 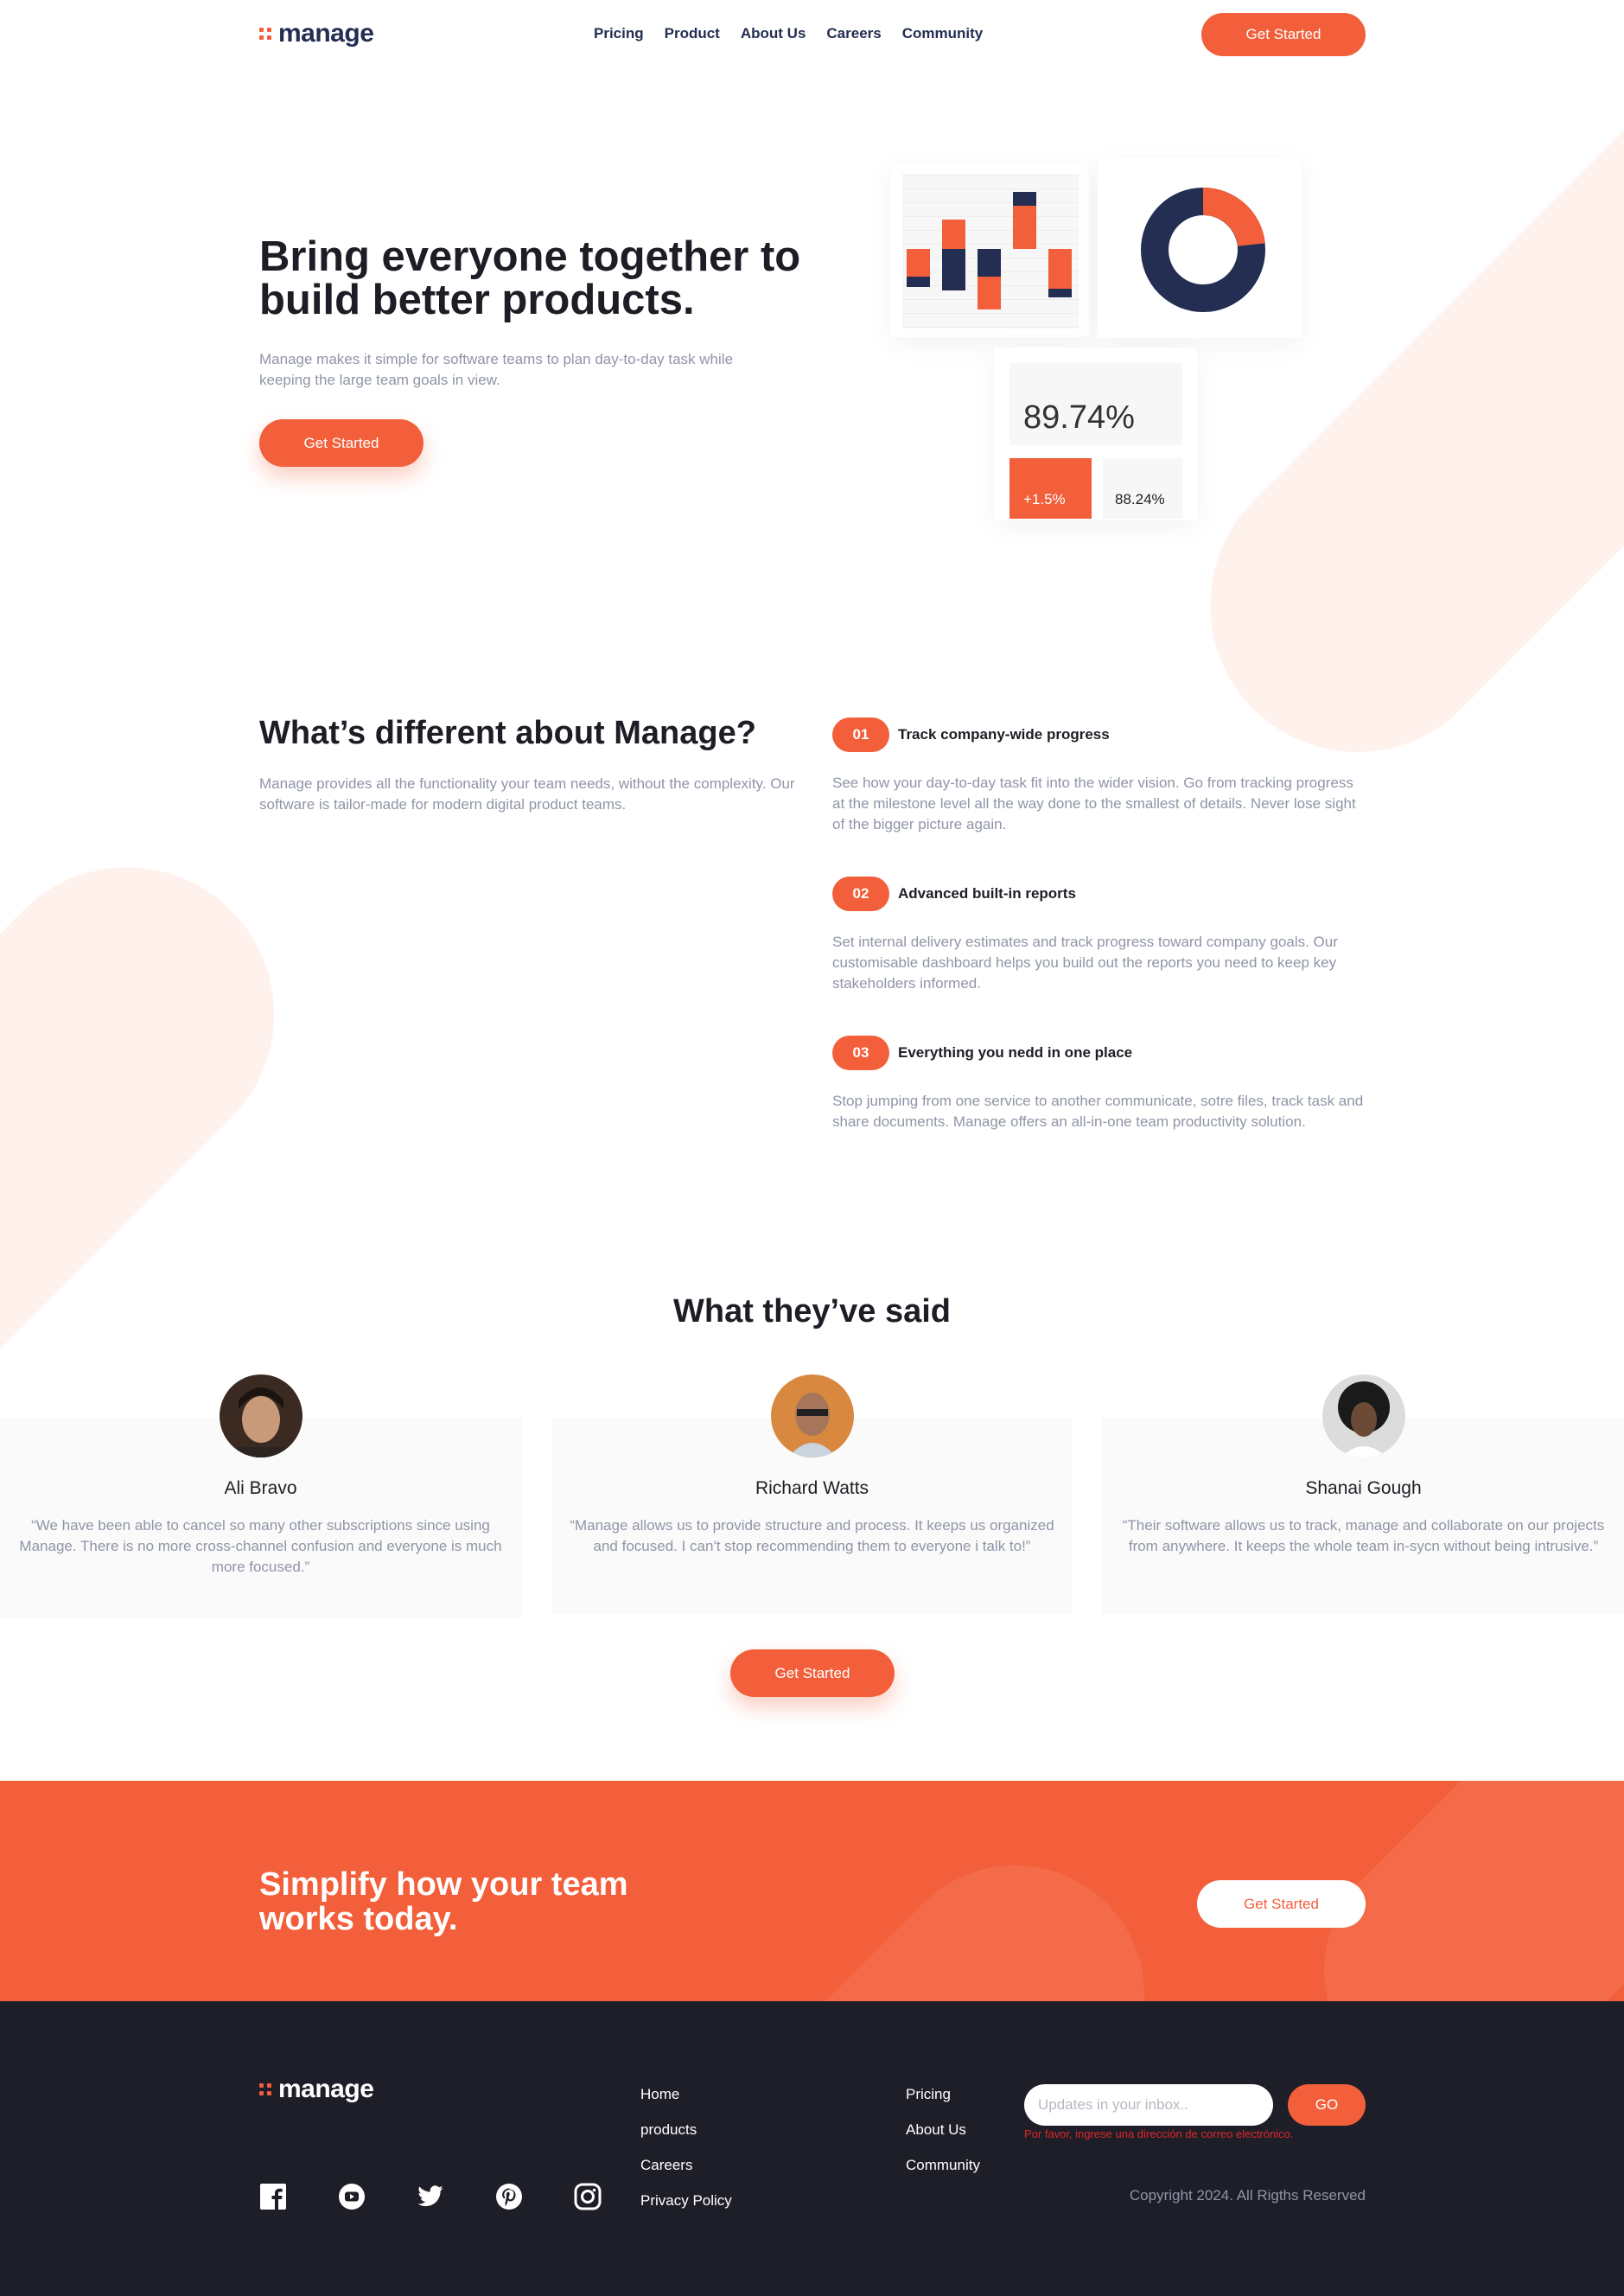 I want to click on testimonials-title: What they’ve said, so click(x=812, y=1312).